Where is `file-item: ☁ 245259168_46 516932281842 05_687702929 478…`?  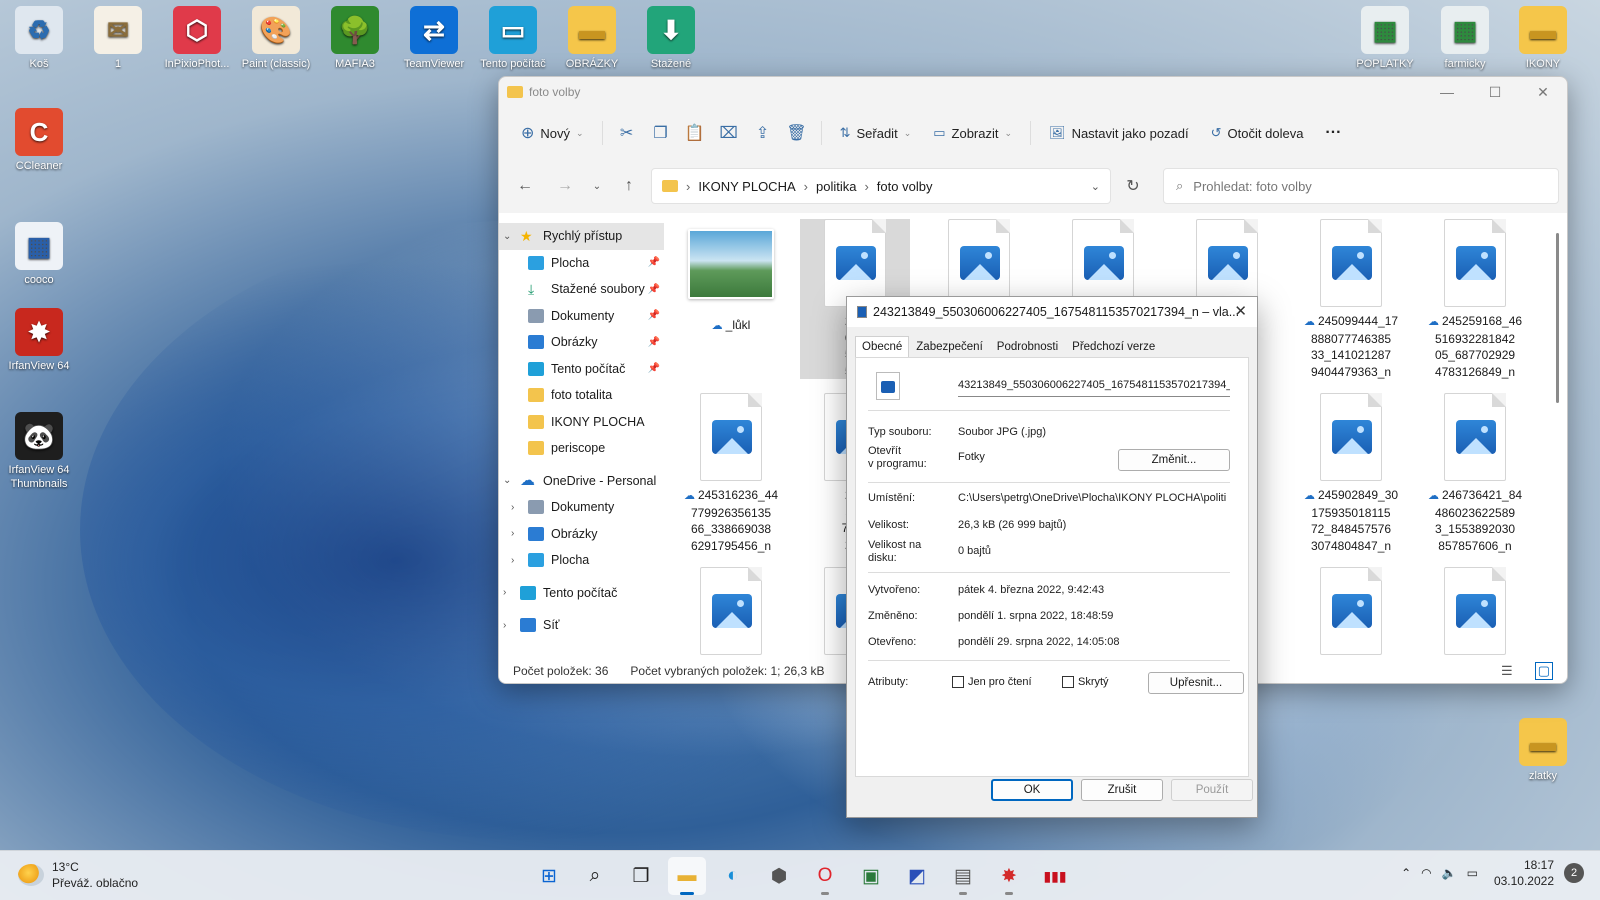 file-item: ☁ 245259168_46 516932281842 05_687702929 478… is located at coordinates (1475, 299).